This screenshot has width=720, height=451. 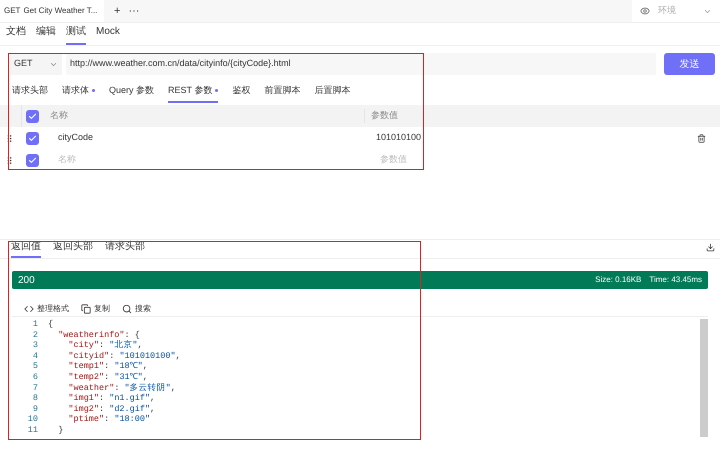 I want to click on line-number: 3, so click(x=35, y=345).